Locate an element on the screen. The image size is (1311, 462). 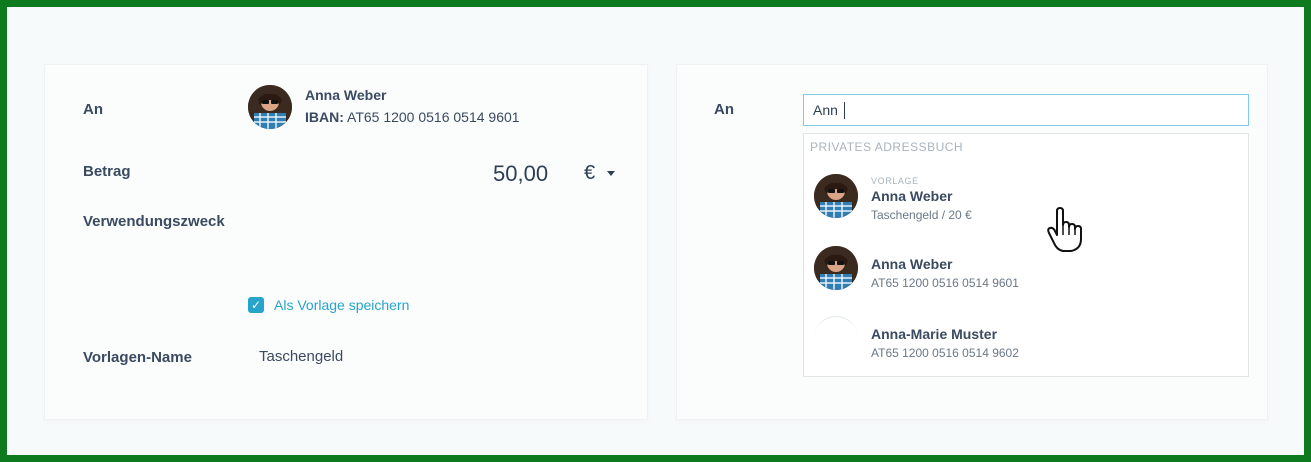
result-detail: AT65 1200 0516 0514 9601 is located at coordinates (945, 283).